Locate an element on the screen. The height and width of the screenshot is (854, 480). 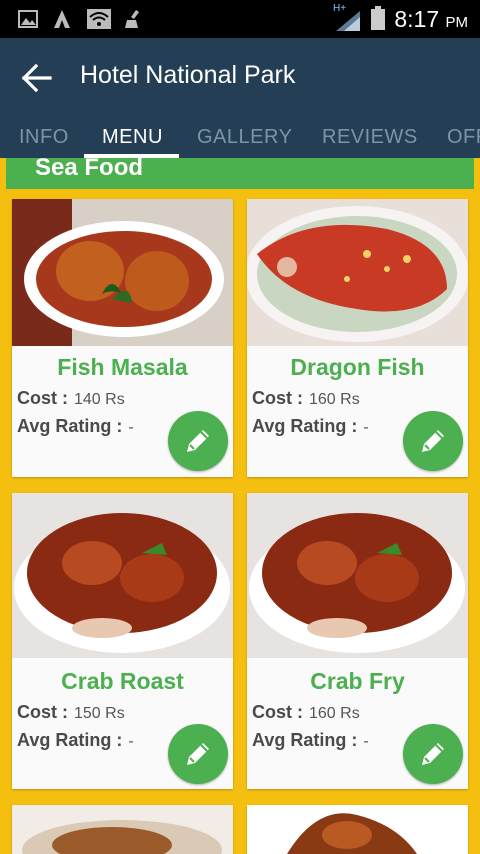
cost-row: Cost : 140 Rs is located at coordinates (71, 398).